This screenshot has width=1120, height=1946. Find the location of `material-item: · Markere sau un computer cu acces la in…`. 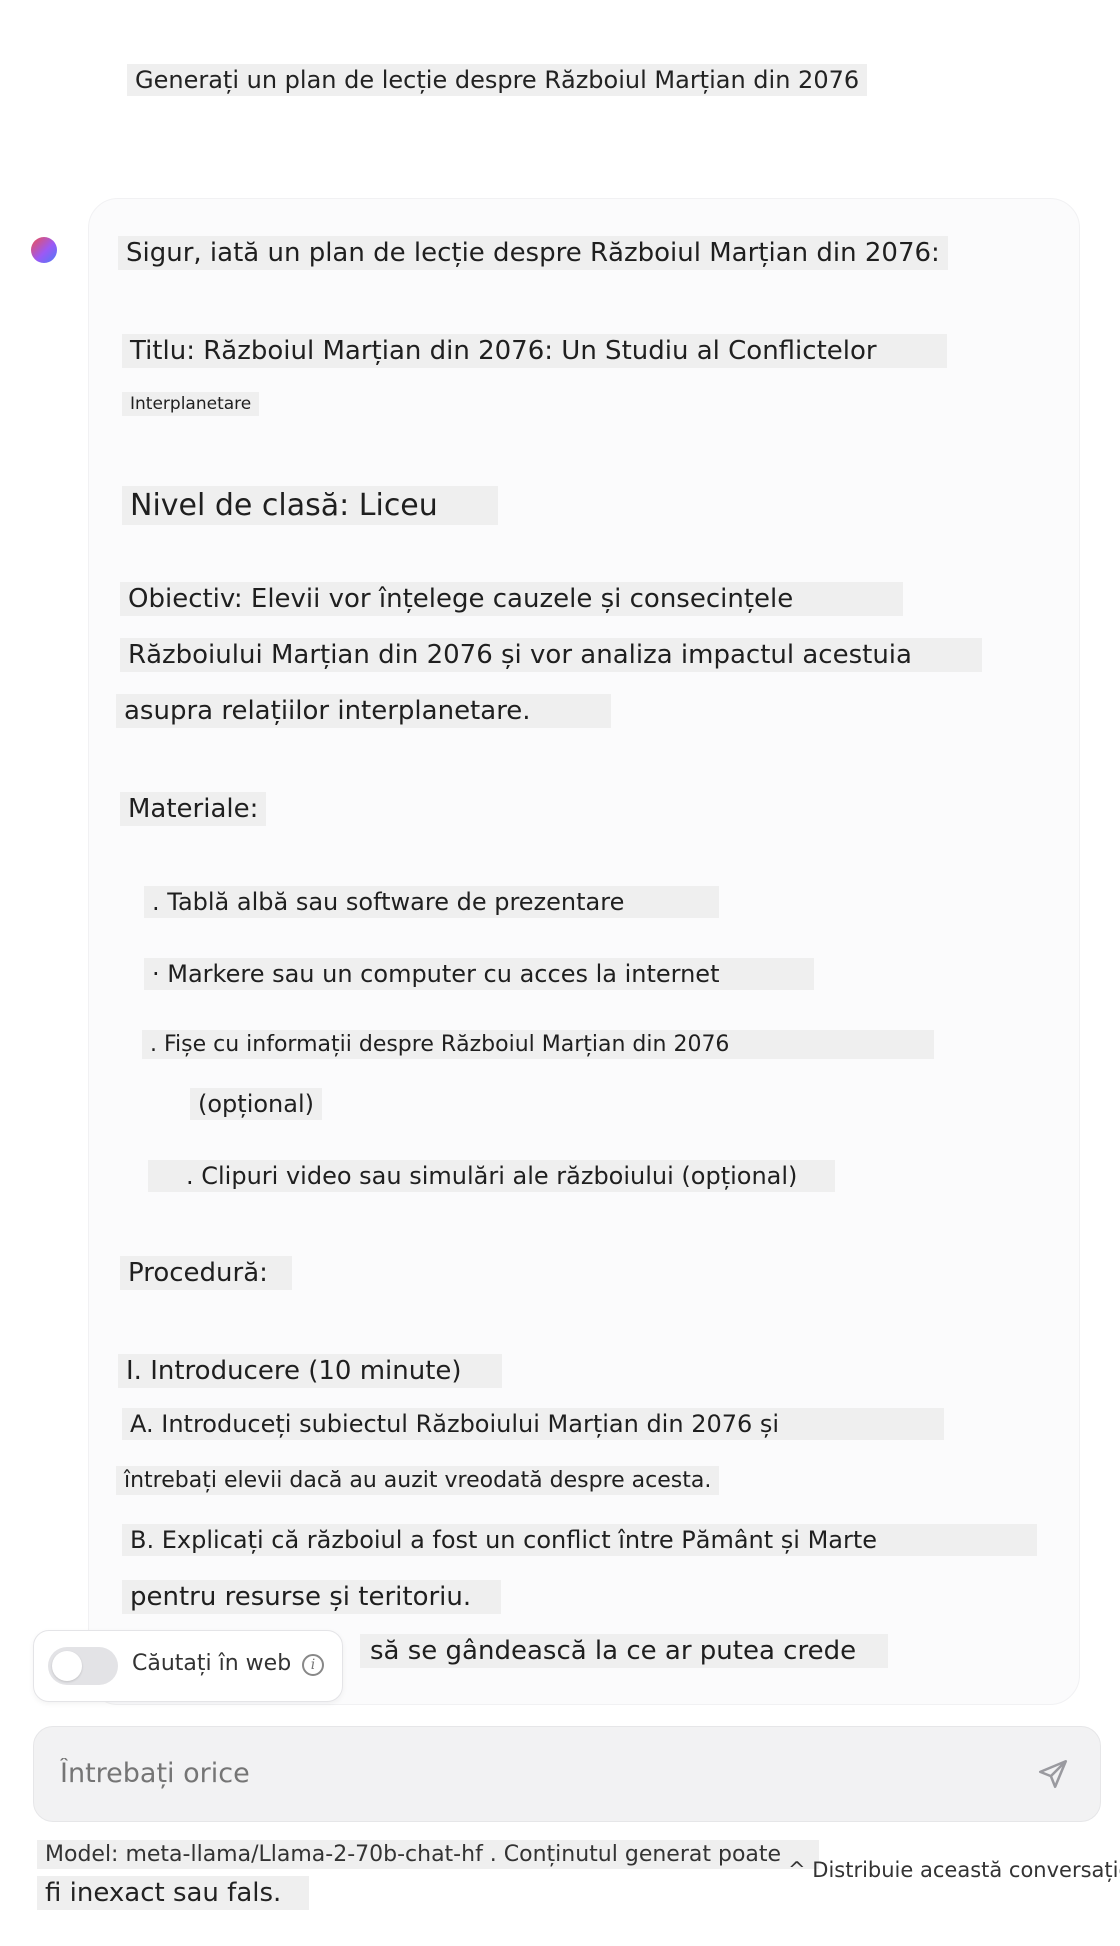

material-item: · Markere sau un computer cu acces la in… is located at coordinates (479, 974).